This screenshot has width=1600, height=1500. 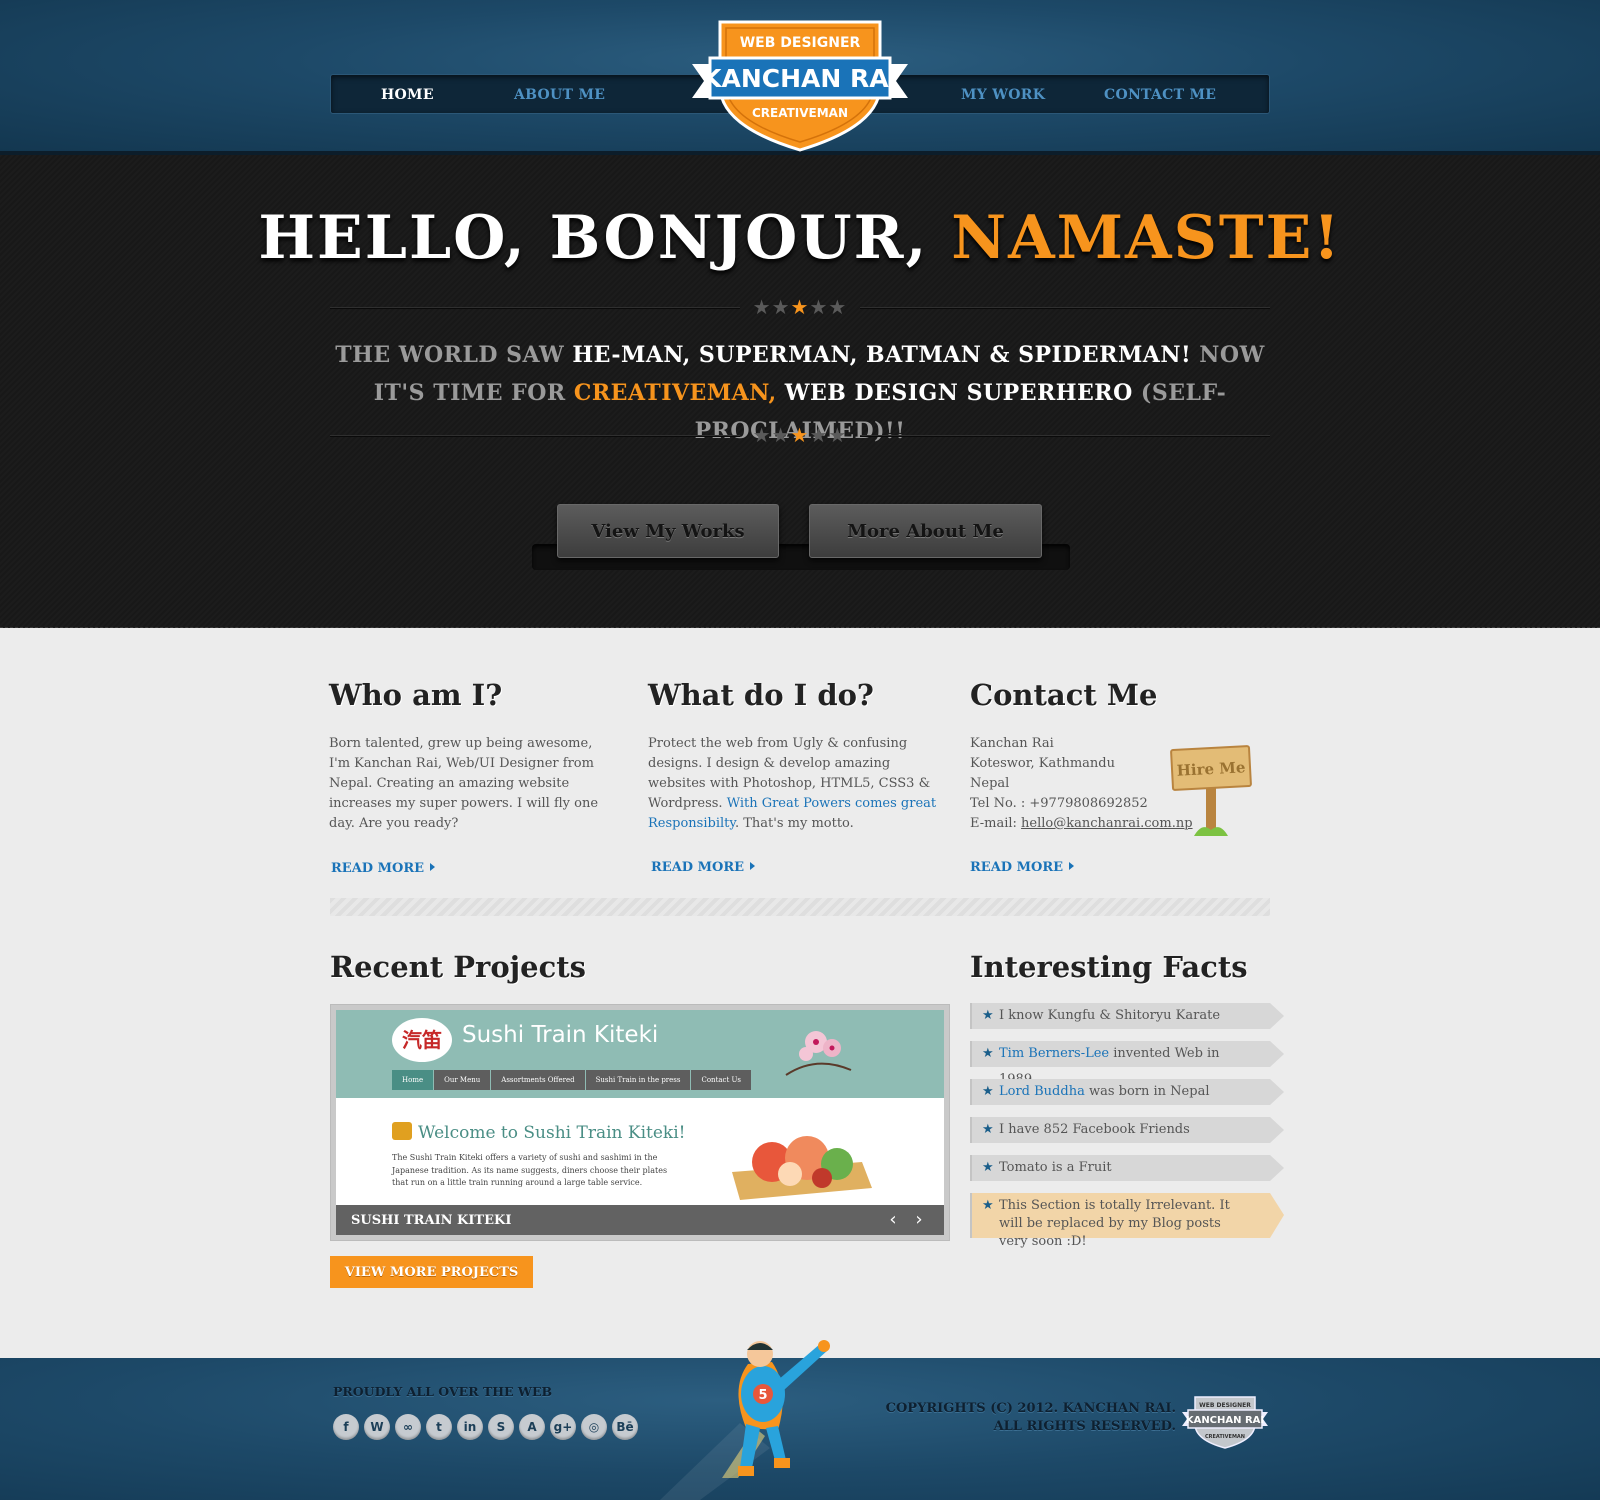 What do you see at coordinates (1160, 95) in the screenshot?
I see `nav-contact: CONTACT ME` at bounding box center [1160, 95].